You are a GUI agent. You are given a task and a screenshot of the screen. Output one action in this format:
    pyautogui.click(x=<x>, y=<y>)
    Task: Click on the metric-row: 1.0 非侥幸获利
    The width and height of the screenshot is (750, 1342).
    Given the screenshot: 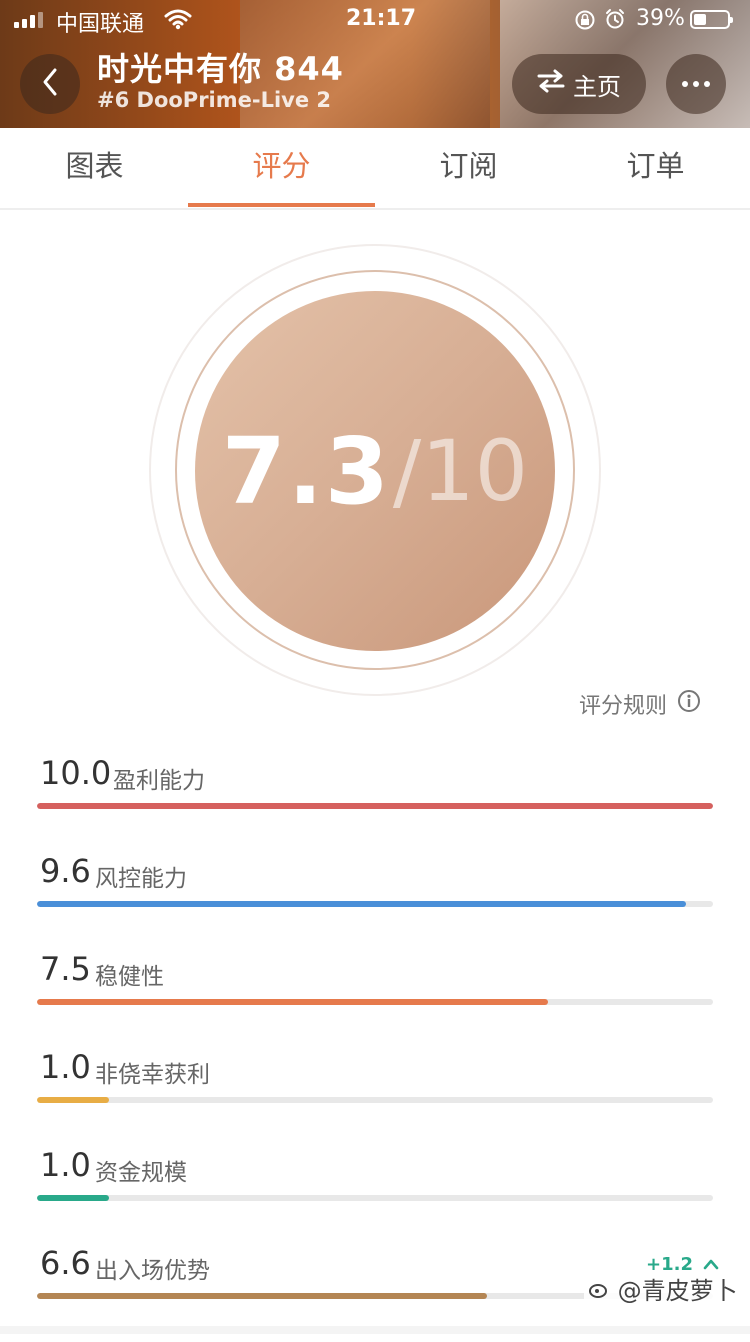 What is the action you would take?
    pyautogui.click(x=375, y=1097)
    